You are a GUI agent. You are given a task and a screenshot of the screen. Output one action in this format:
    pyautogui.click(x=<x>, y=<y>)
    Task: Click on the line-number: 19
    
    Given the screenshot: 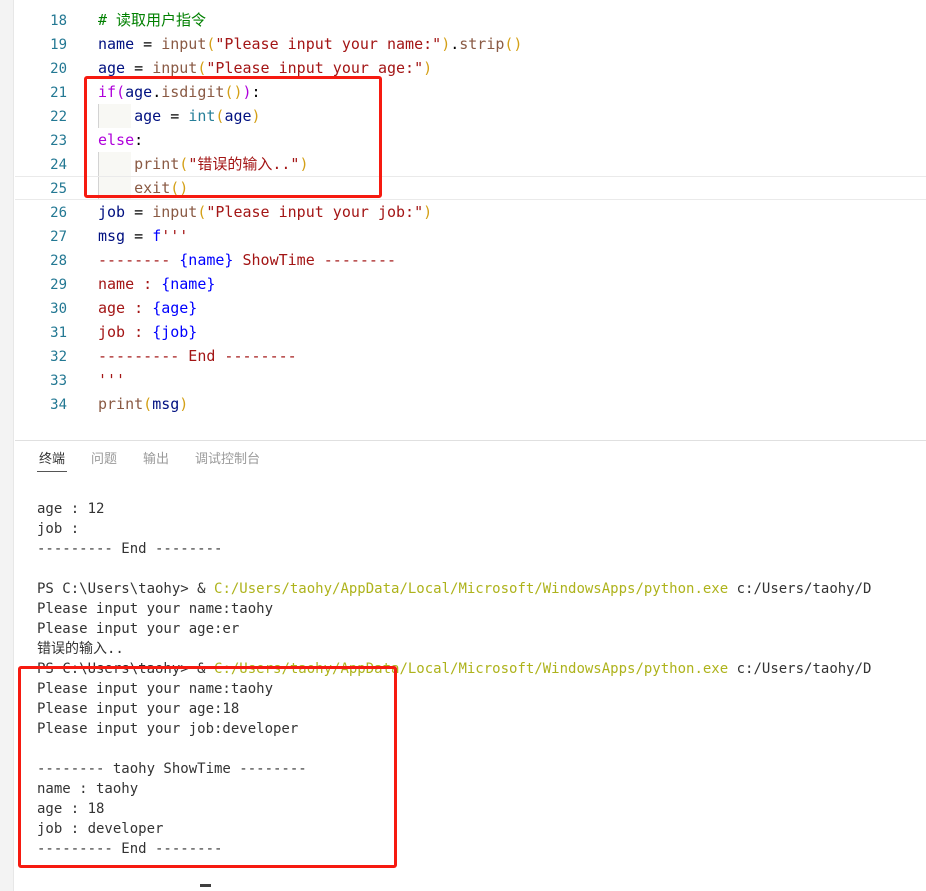 What is the action you would take?
    pyautogui.click(x=58, y=45)
    